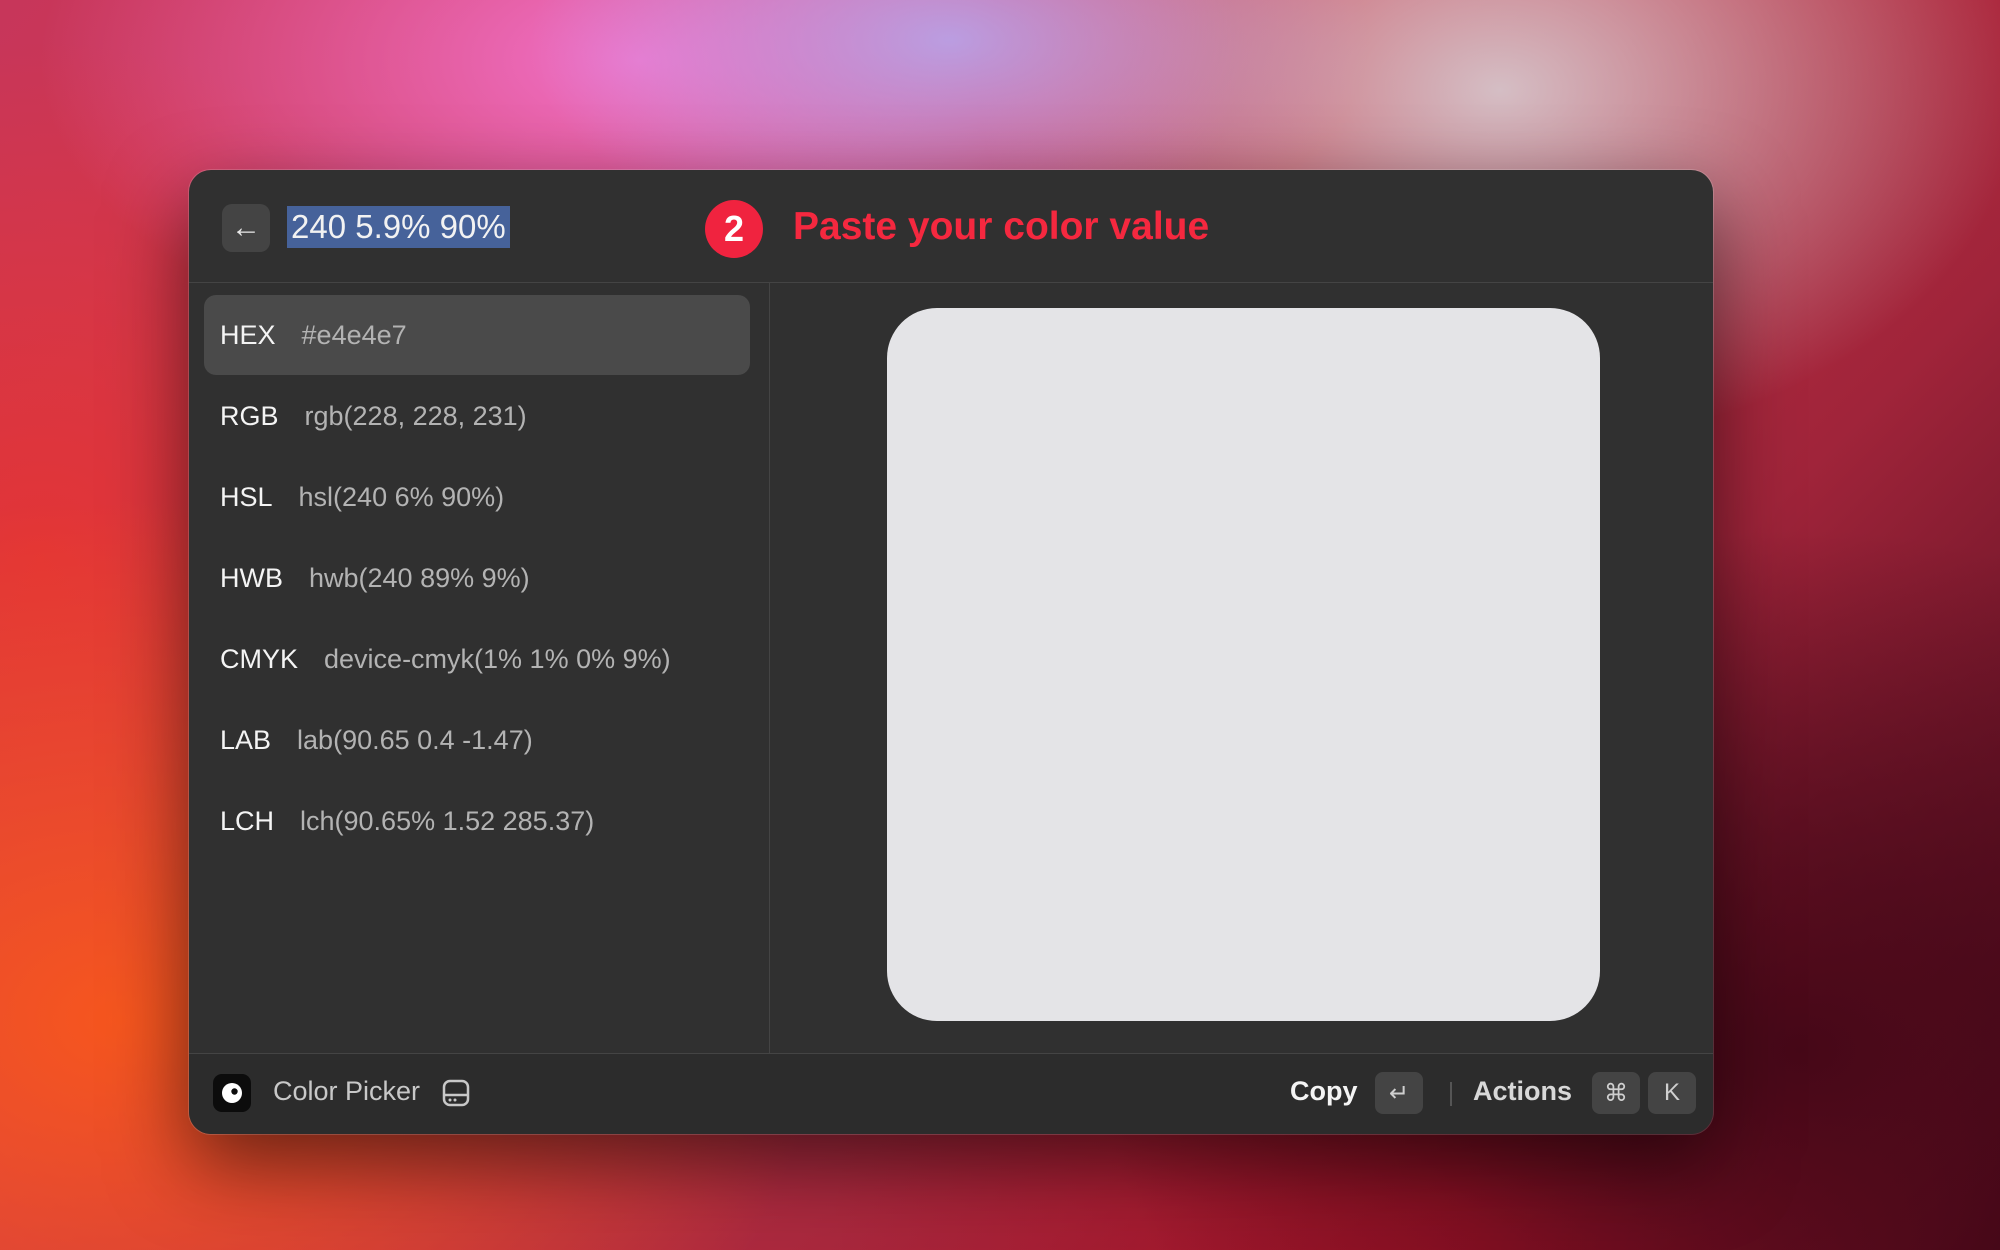 This screenshot has height=1250, width=2000. What do you see at coordinates (1616, 1093) in the screenshot?
I see `command-key-icon: ⌘` at bounding box center [1616, 1093].